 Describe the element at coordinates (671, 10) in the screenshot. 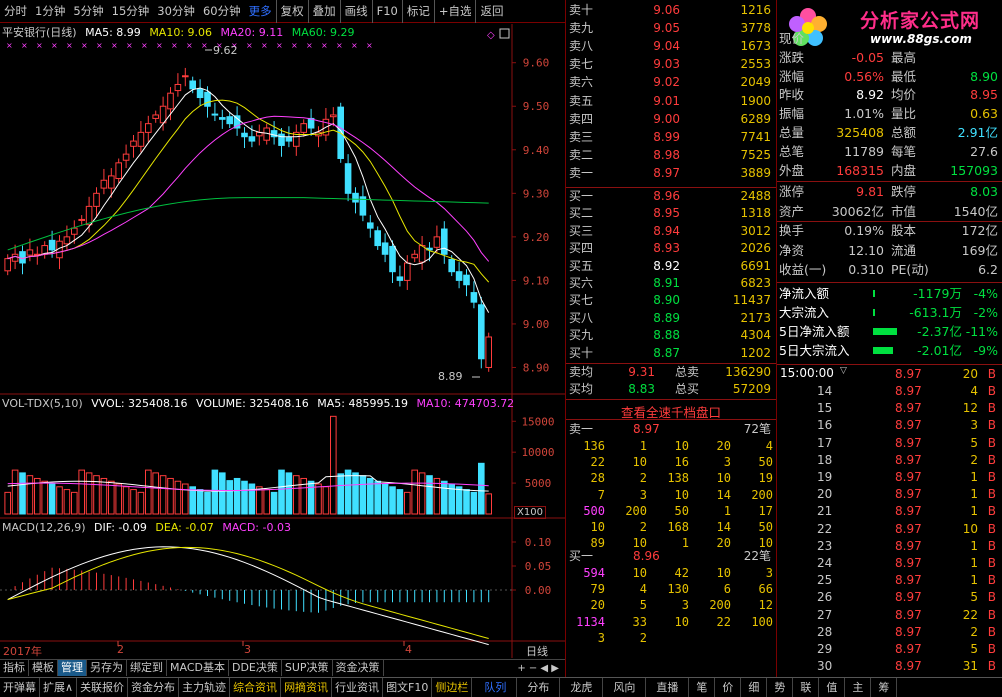

I see `ask-row: 卖十 9.06 1216` at that location.